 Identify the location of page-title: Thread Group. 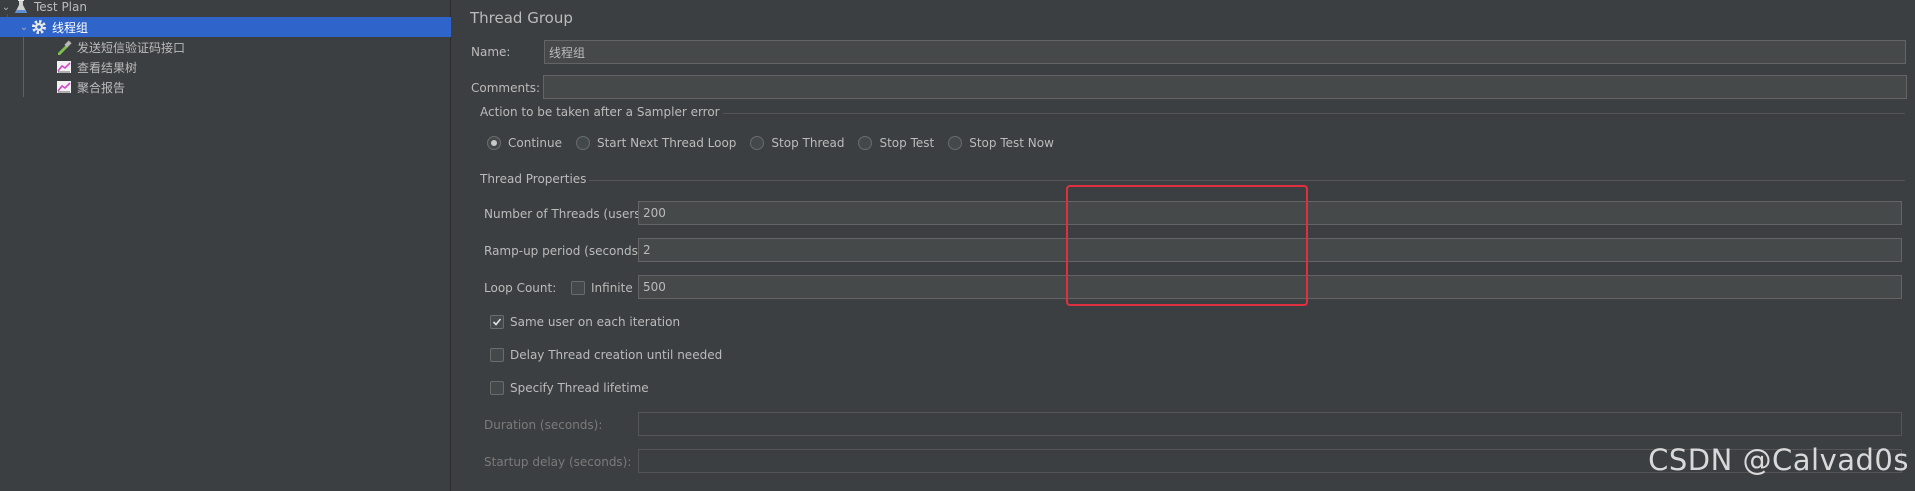
(521, 18).